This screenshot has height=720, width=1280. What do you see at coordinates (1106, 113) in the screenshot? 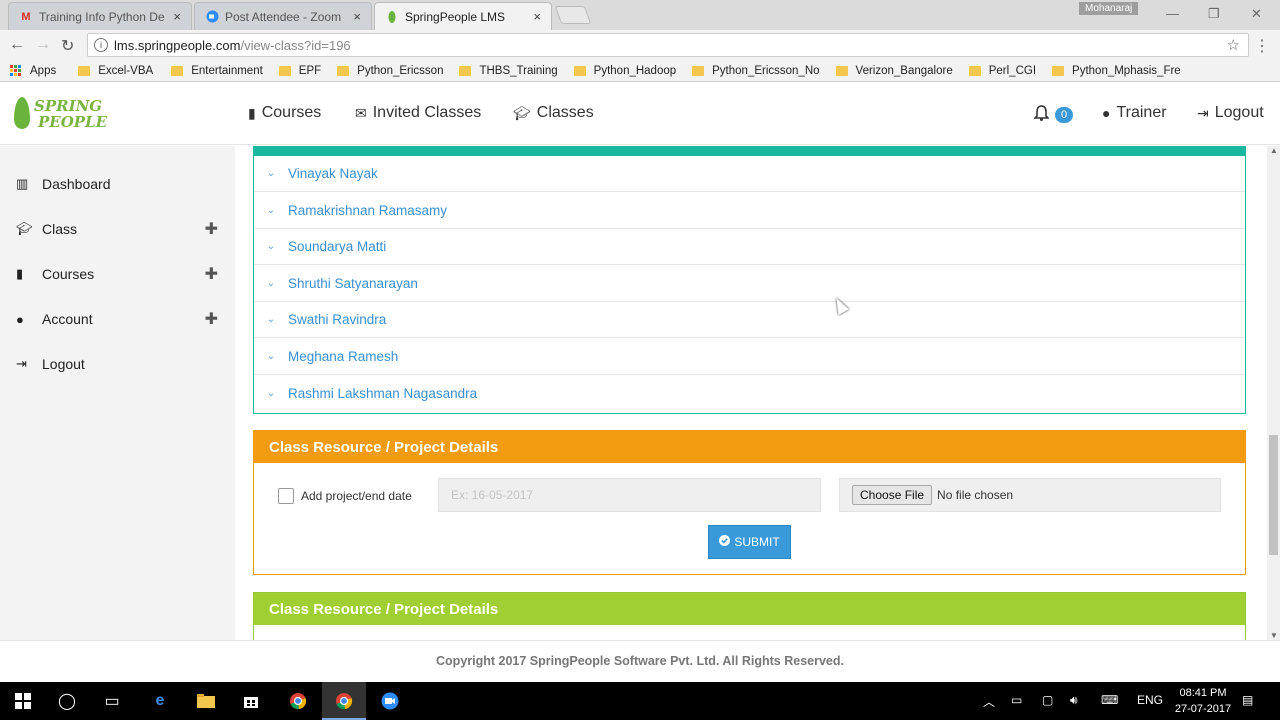
I see `user-icon: ●` at bounding box center [1106, 113].